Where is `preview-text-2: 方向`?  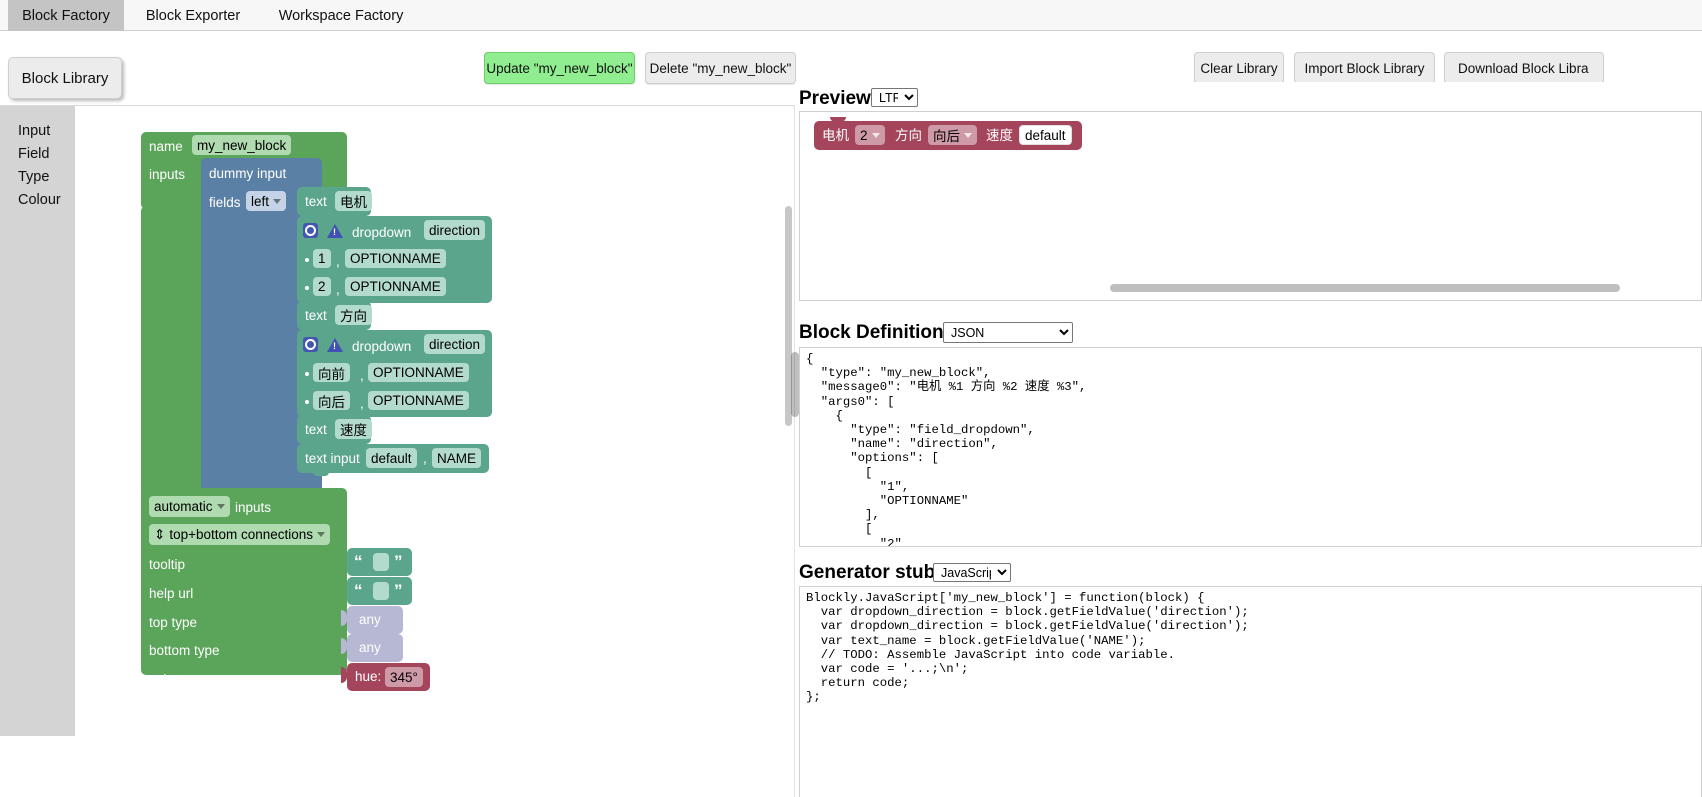
preview-text-2: 方向 is located at coordinates (908, 135).